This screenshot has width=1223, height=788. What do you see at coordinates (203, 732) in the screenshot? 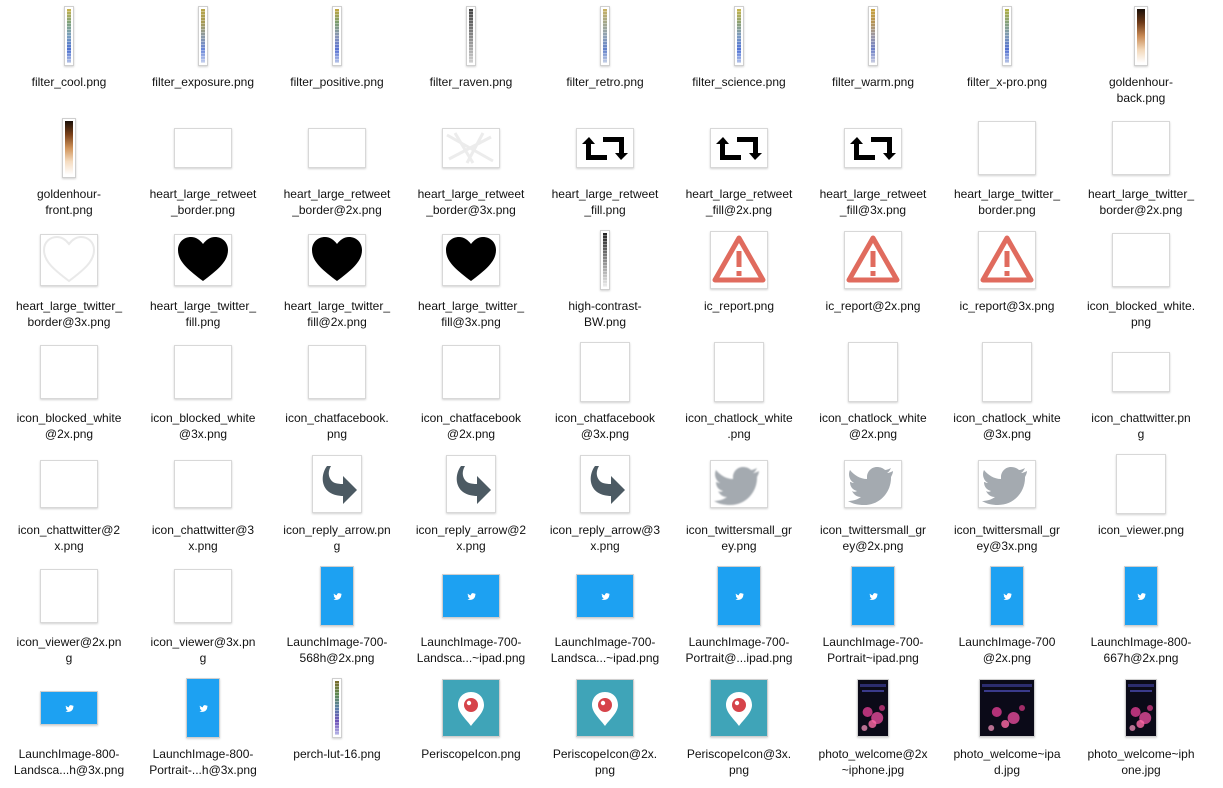
I see `file-item: LaunchImage-800- Portrait-...h@3x.png` at bounding box center [203, 732].